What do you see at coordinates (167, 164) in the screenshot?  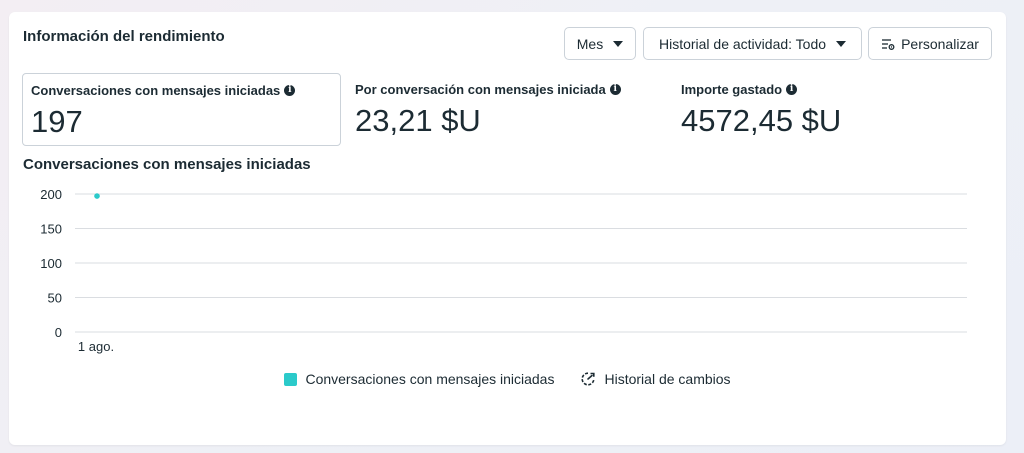 I see `chart-title: Conversaciones con mensajes iniciadas` at bounding box center [167, 164].